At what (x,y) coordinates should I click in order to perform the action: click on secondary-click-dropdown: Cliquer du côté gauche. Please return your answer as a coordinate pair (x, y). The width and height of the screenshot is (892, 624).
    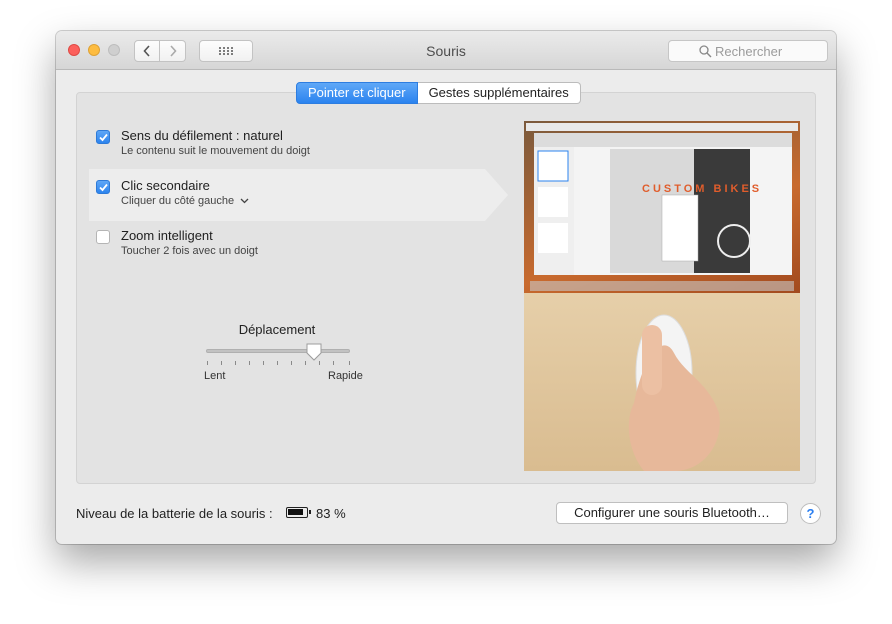
    Looking at the image, I should click on (185, 201).